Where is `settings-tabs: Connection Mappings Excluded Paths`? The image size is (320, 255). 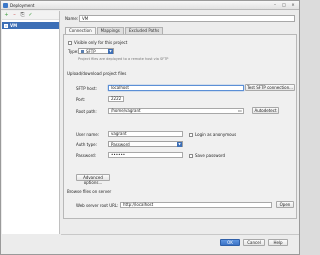 settings-tabs: Connection Mappings Excluded Paths is located at coordinates (114, 30).